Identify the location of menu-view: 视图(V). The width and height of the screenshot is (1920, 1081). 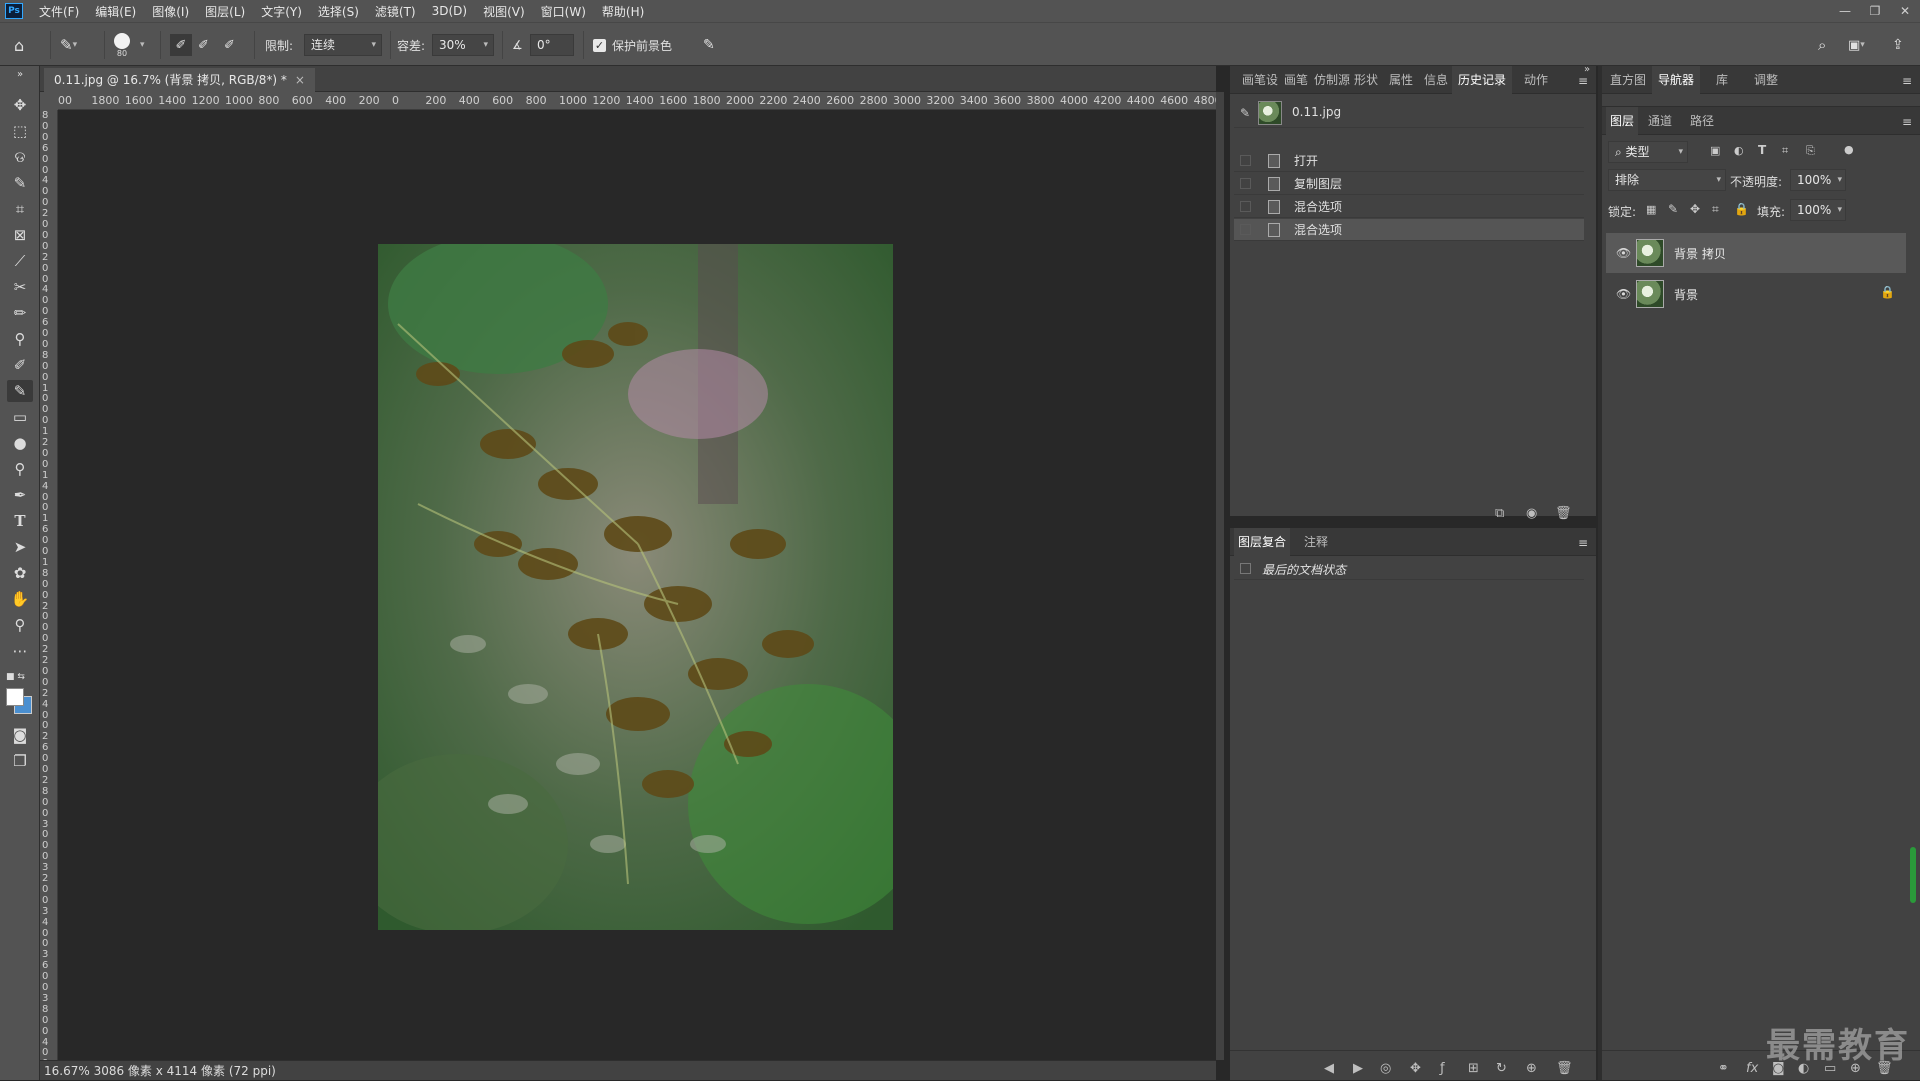
(504, 11).